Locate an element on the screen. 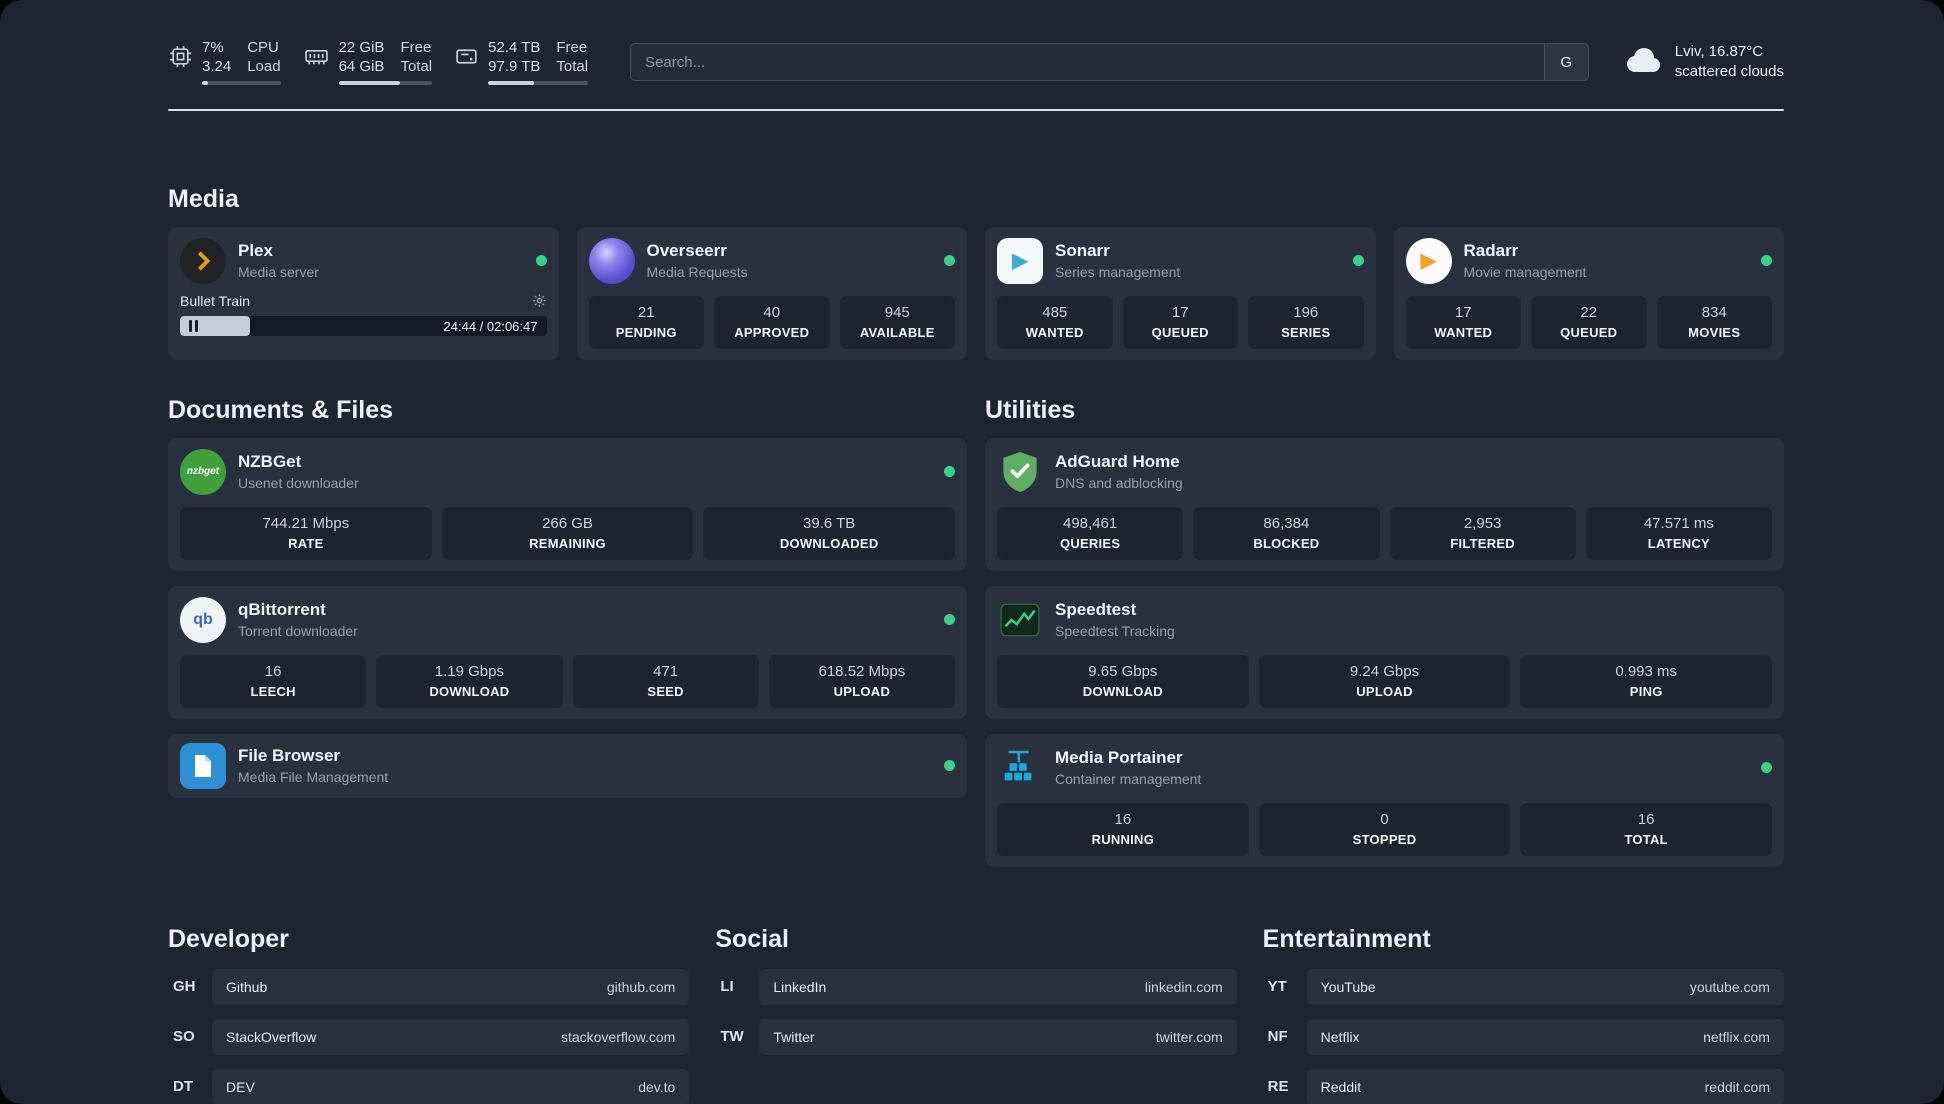  stat-seed: 471 SEED is located at coordinates (665, 681).